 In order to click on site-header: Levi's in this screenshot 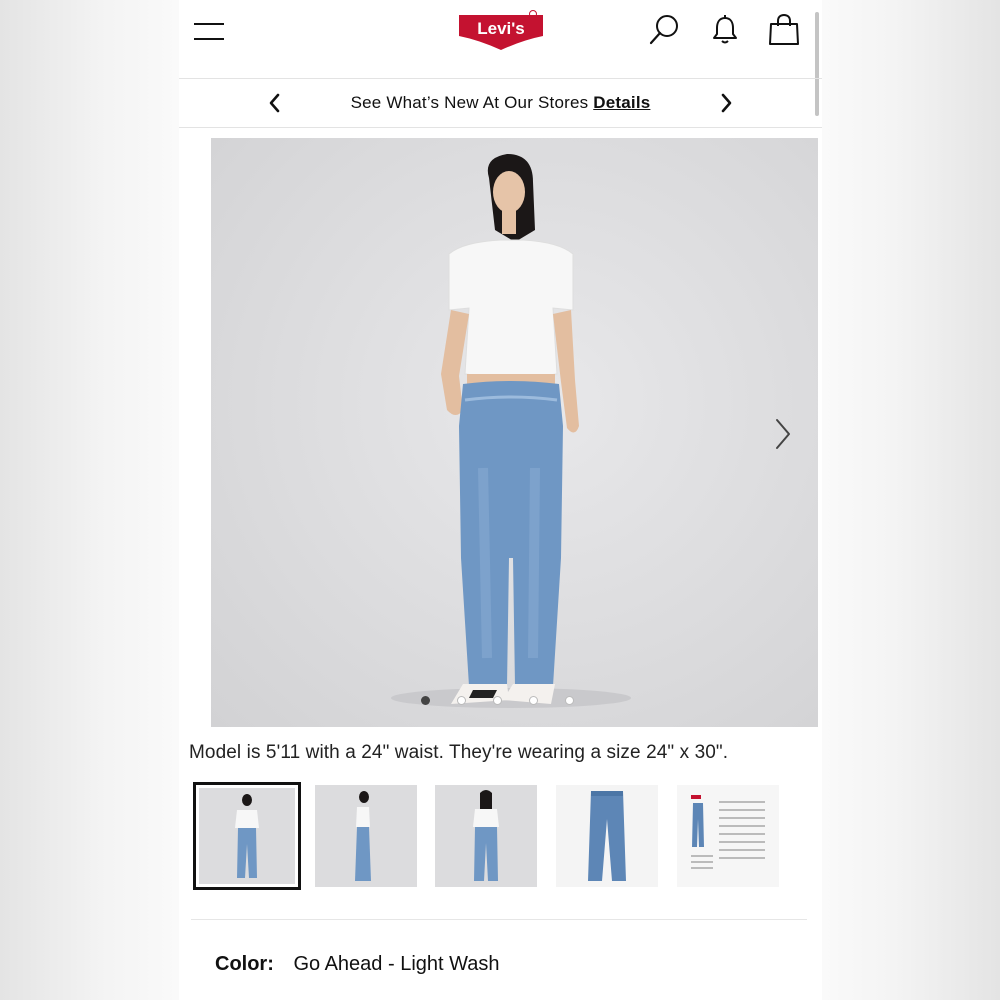, I will do `click(500, 58)`.